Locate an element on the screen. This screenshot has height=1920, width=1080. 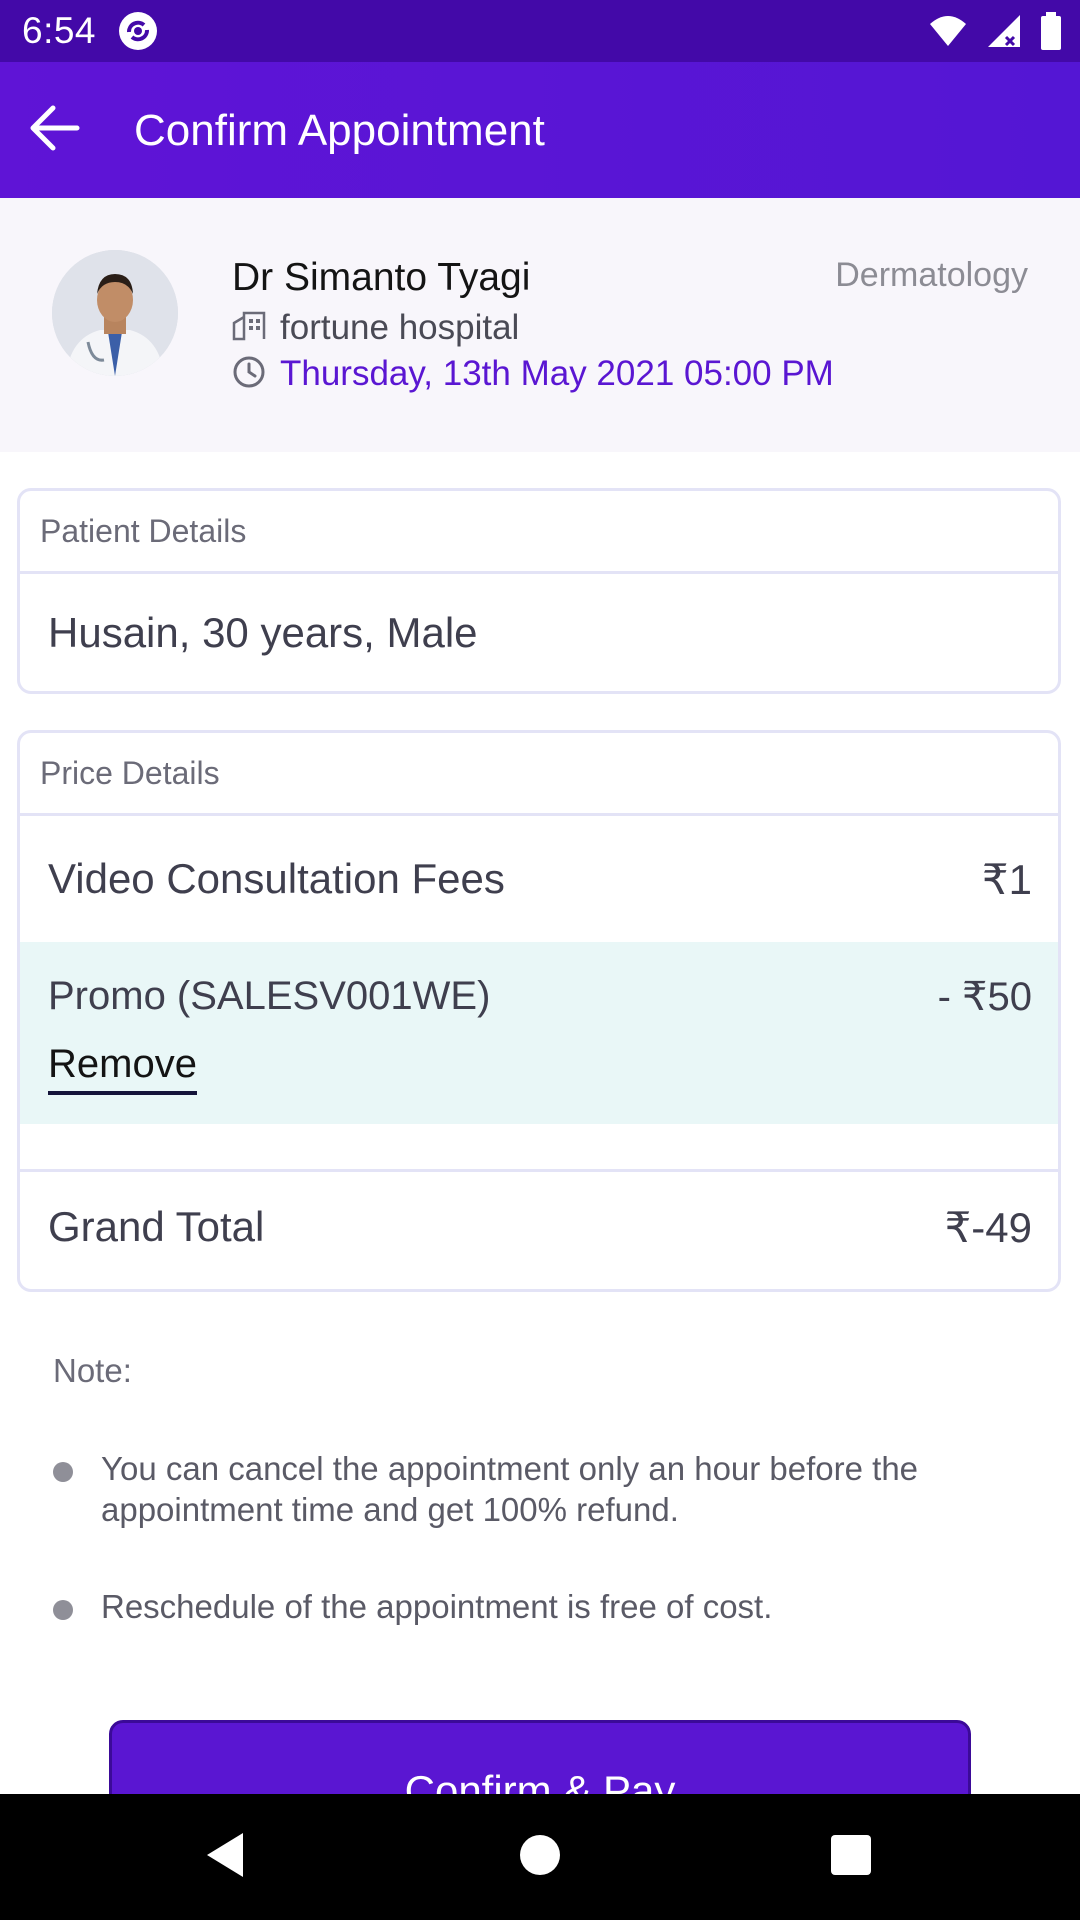
hospital-icon is located at coordinates (249, 328).